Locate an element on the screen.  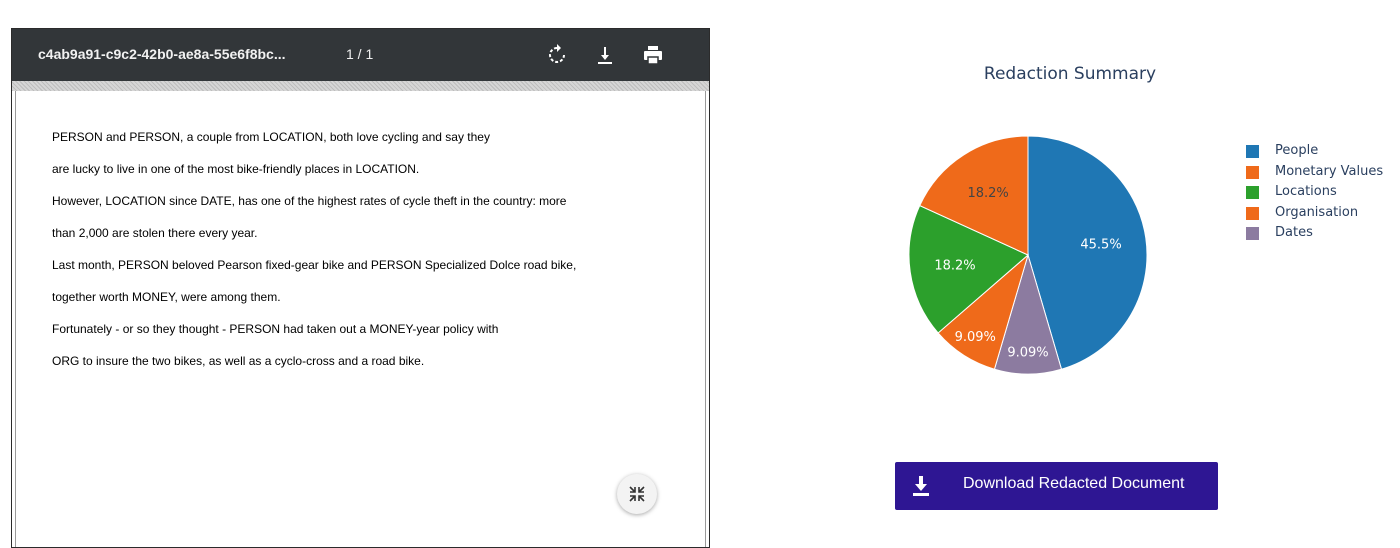
legend-label: Dates is located at coordinates (1294, 232).